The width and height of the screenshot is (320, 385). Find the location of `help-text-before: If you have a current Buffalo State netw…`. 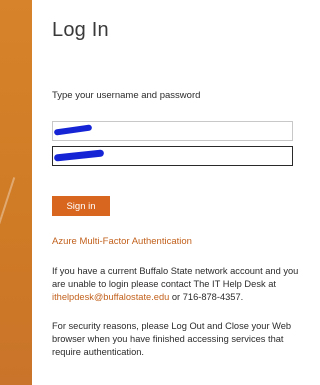

help-text-before: If you have a current Buffalo State netw… is located at coordinates (175, 277).